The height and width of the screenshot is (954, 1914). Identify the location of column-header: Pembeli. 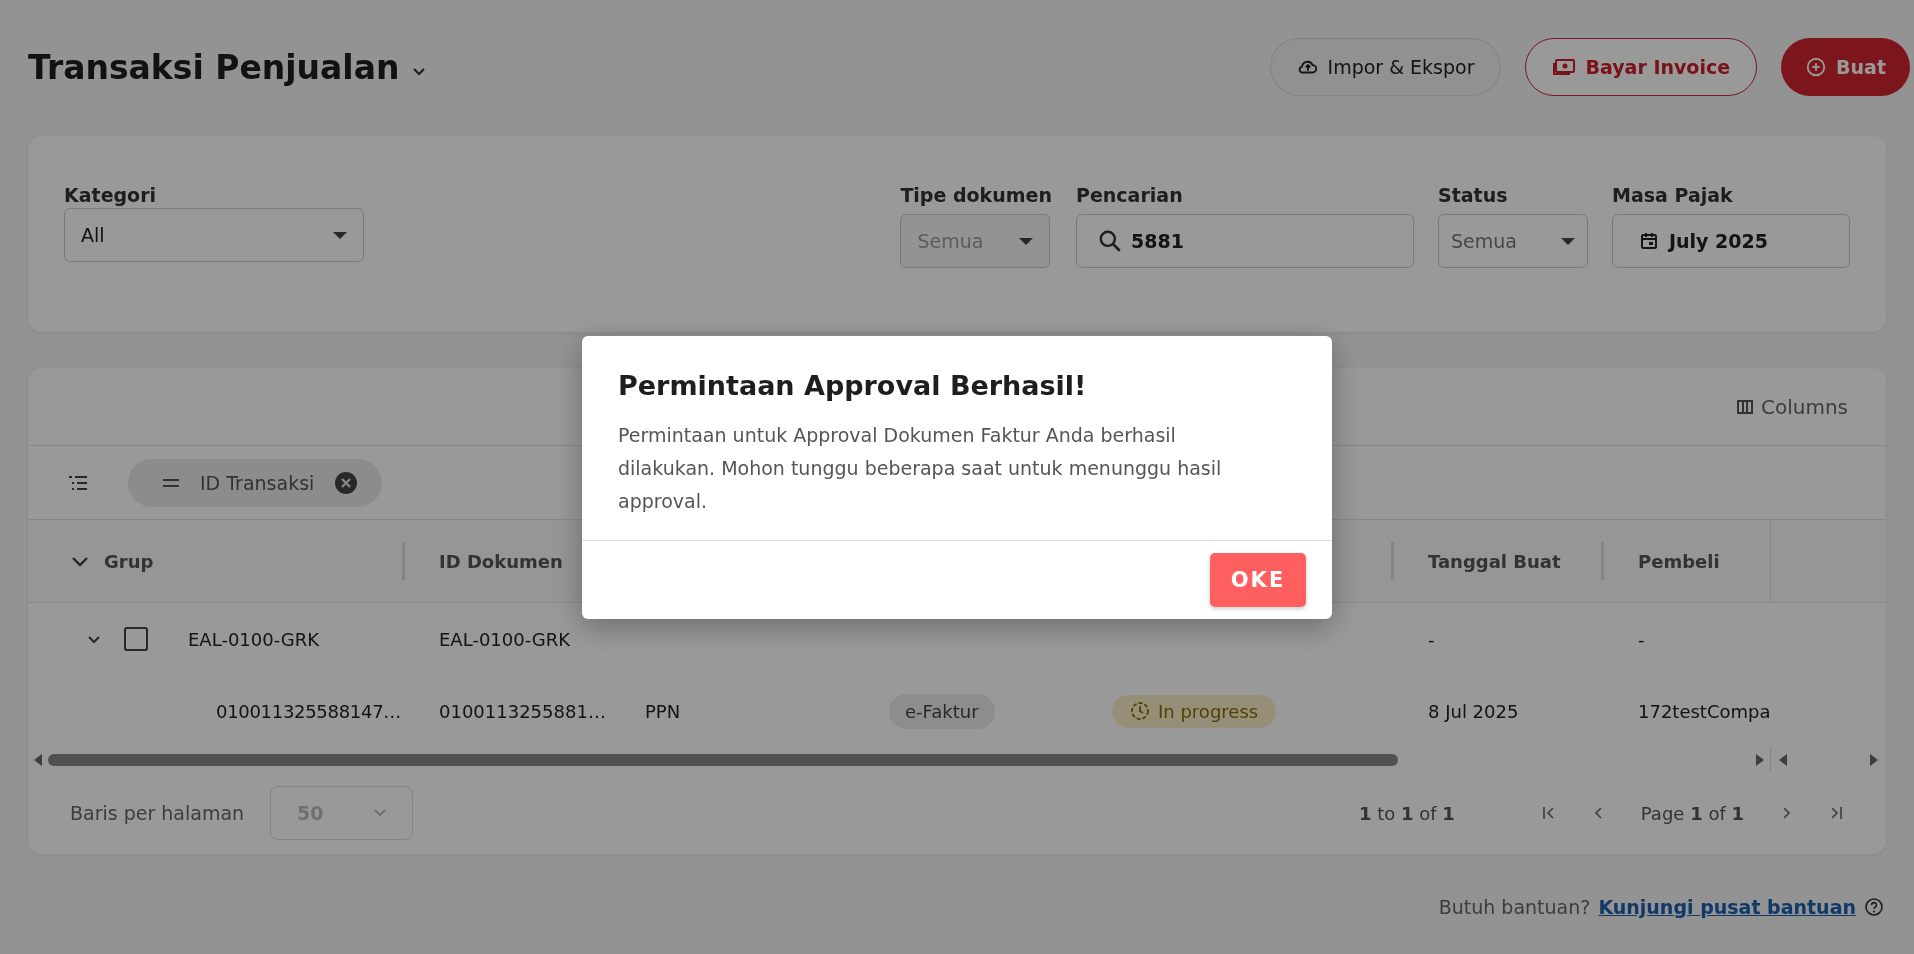
(1679, 561).